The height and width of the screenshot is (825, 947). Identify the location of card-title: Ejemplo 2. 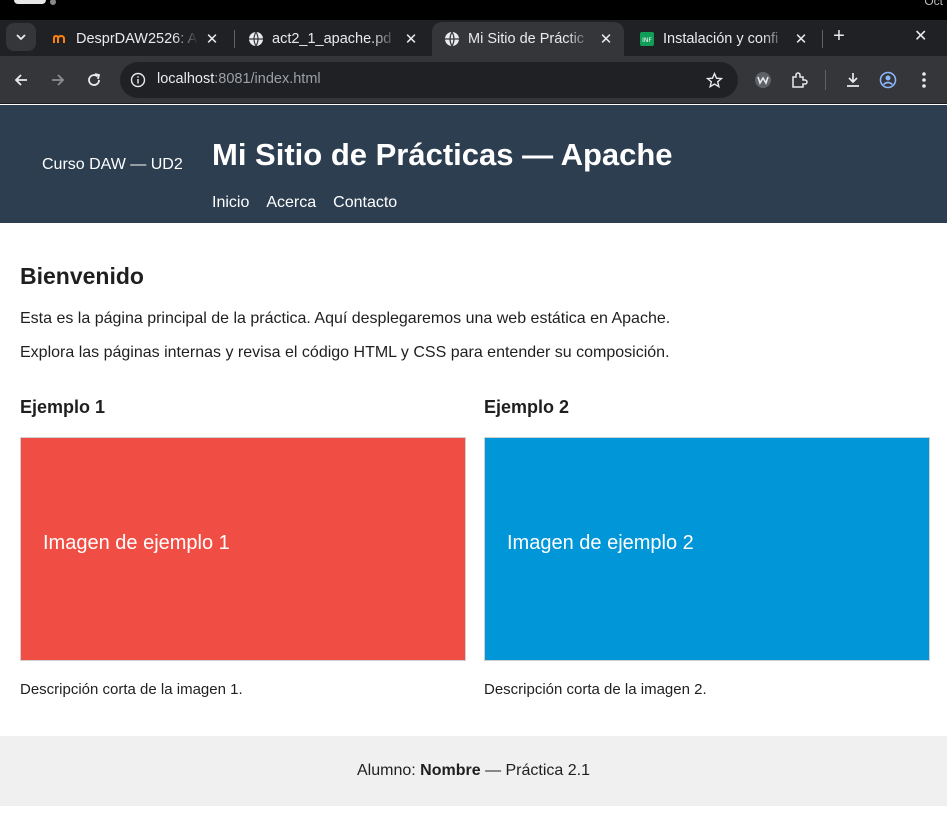
(527, 407).